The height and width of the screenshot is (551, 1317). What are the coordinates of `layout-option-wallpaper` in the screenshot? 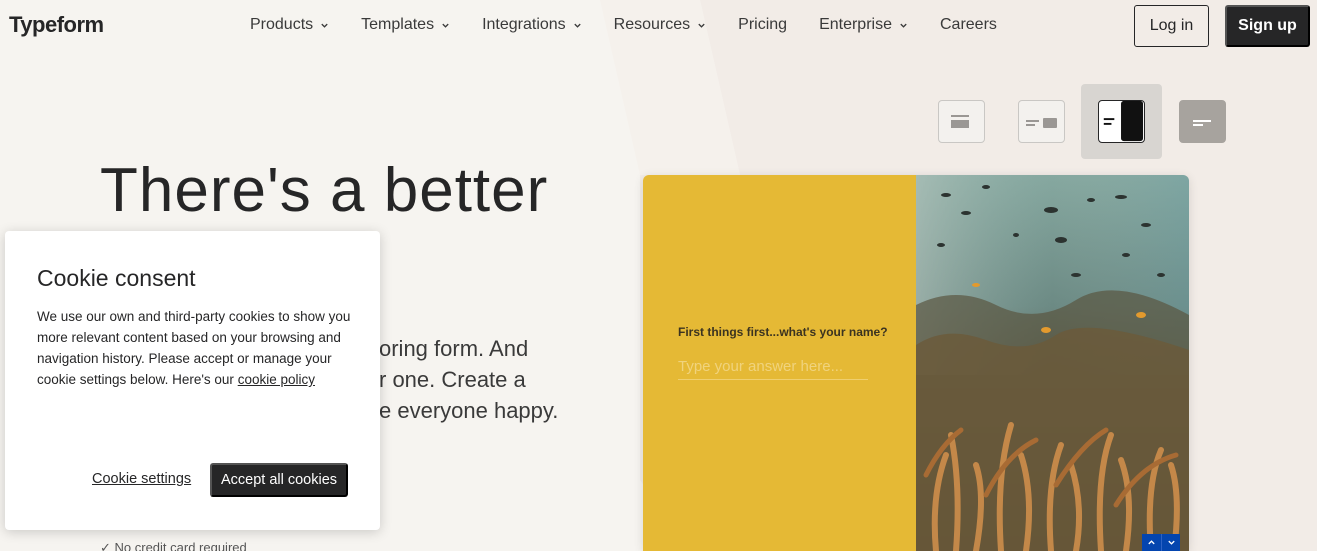 It's located at (1121, 121).